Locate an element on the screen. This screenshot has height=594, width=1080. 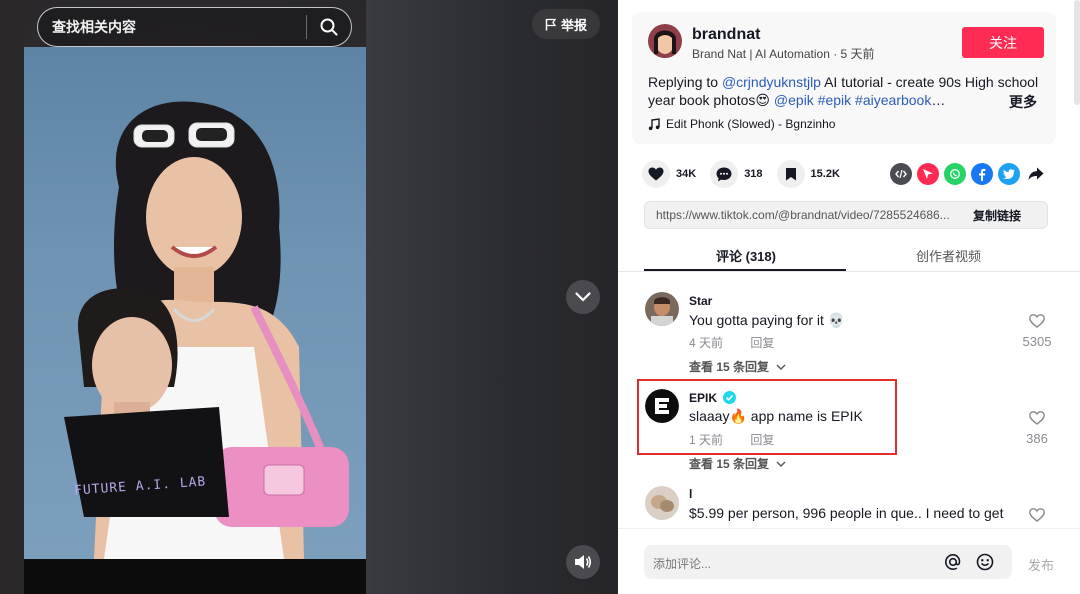
send-icon is located at coordinates (928, 174).